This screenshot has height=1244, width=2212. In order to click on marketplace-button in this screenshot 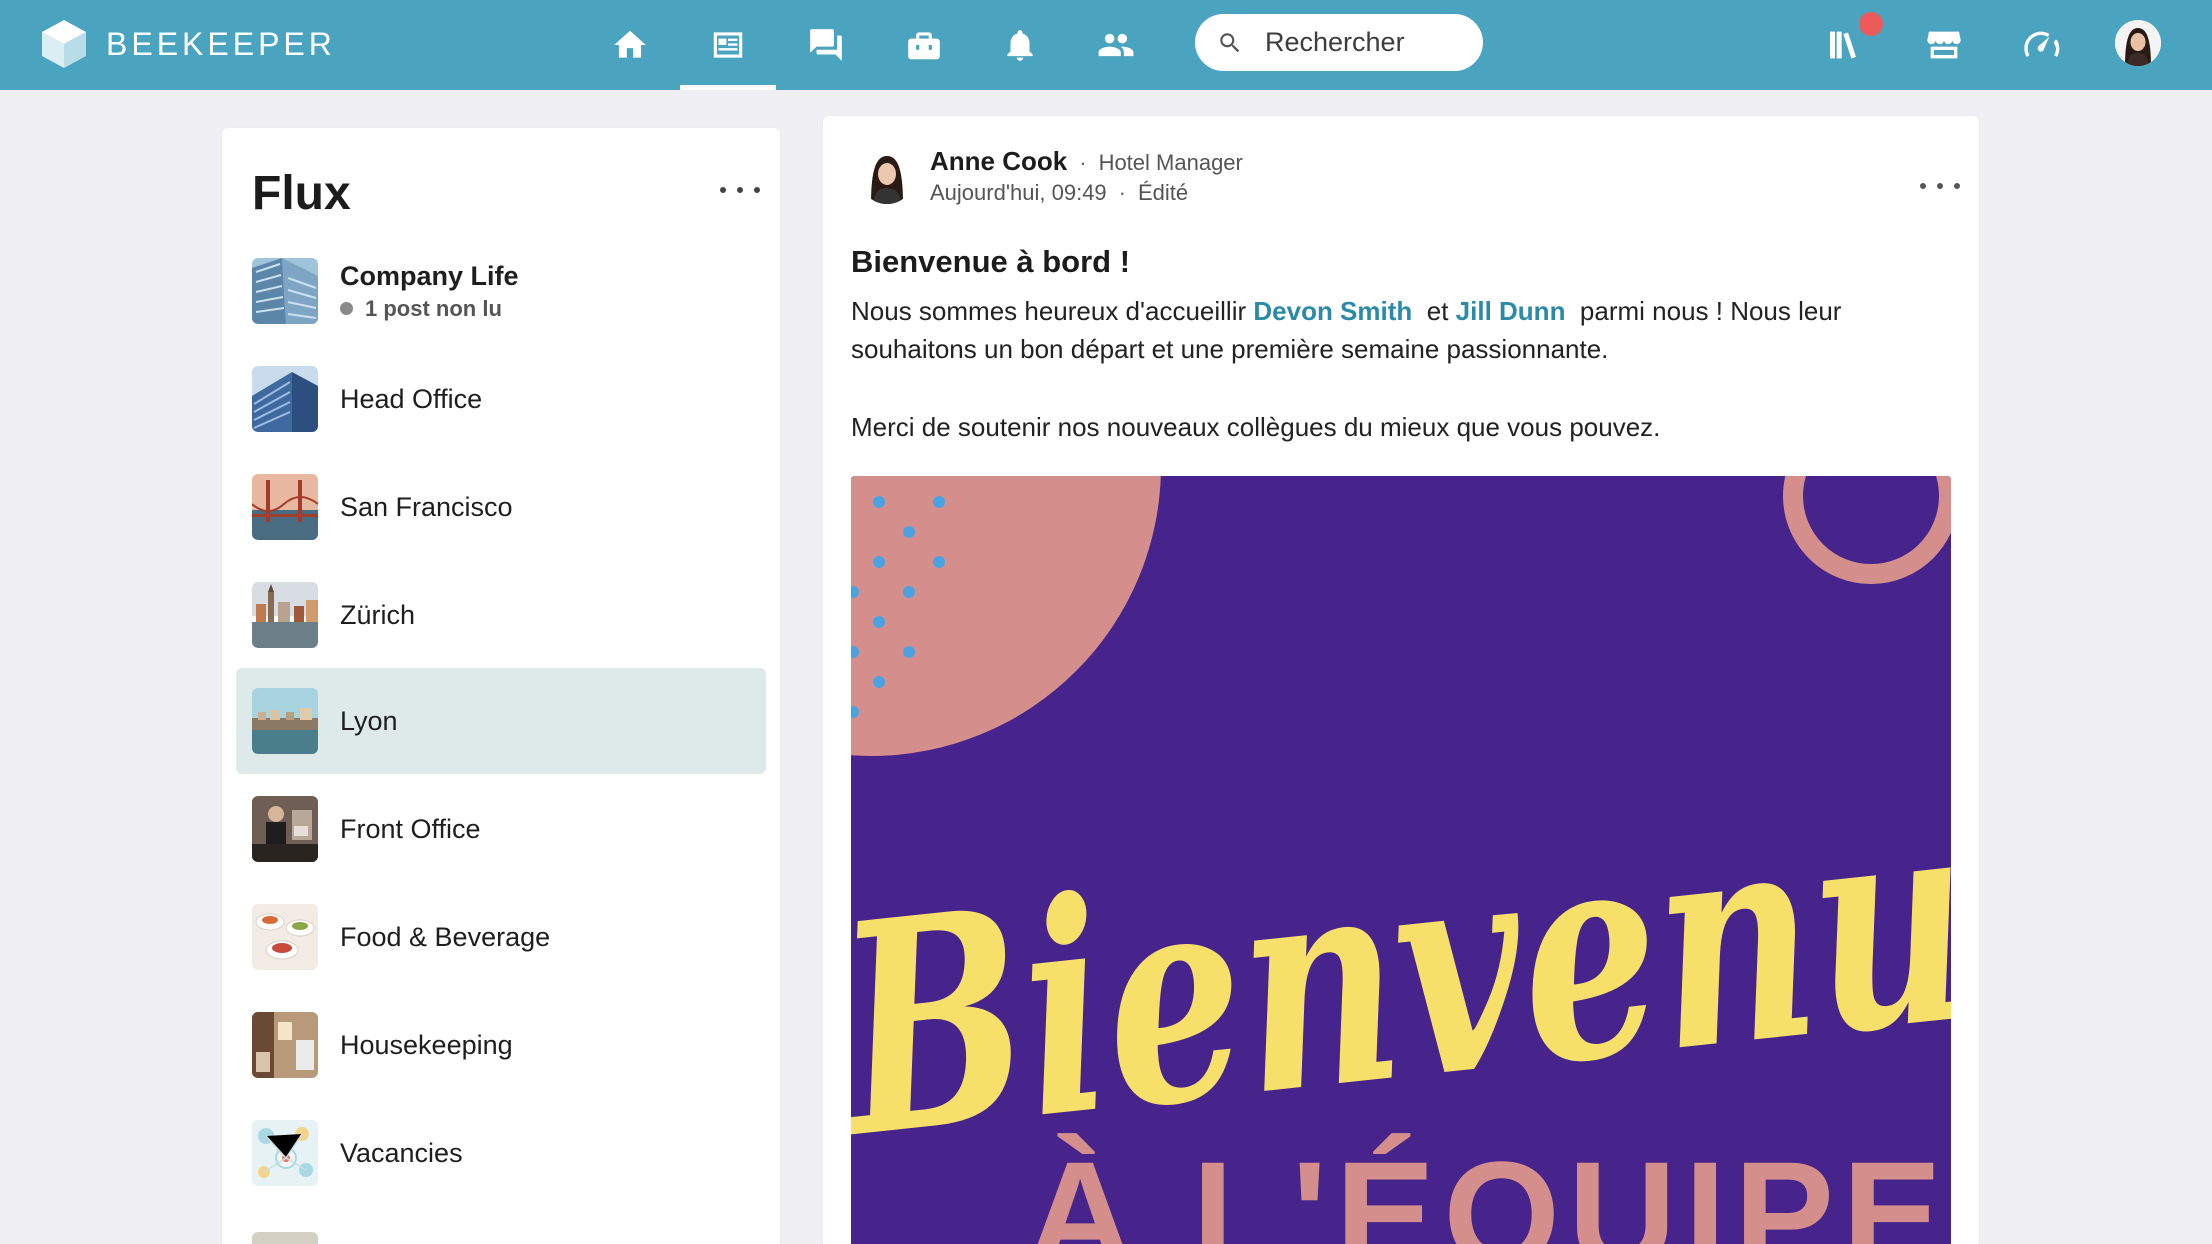, I will do `click(1944, 45)`.